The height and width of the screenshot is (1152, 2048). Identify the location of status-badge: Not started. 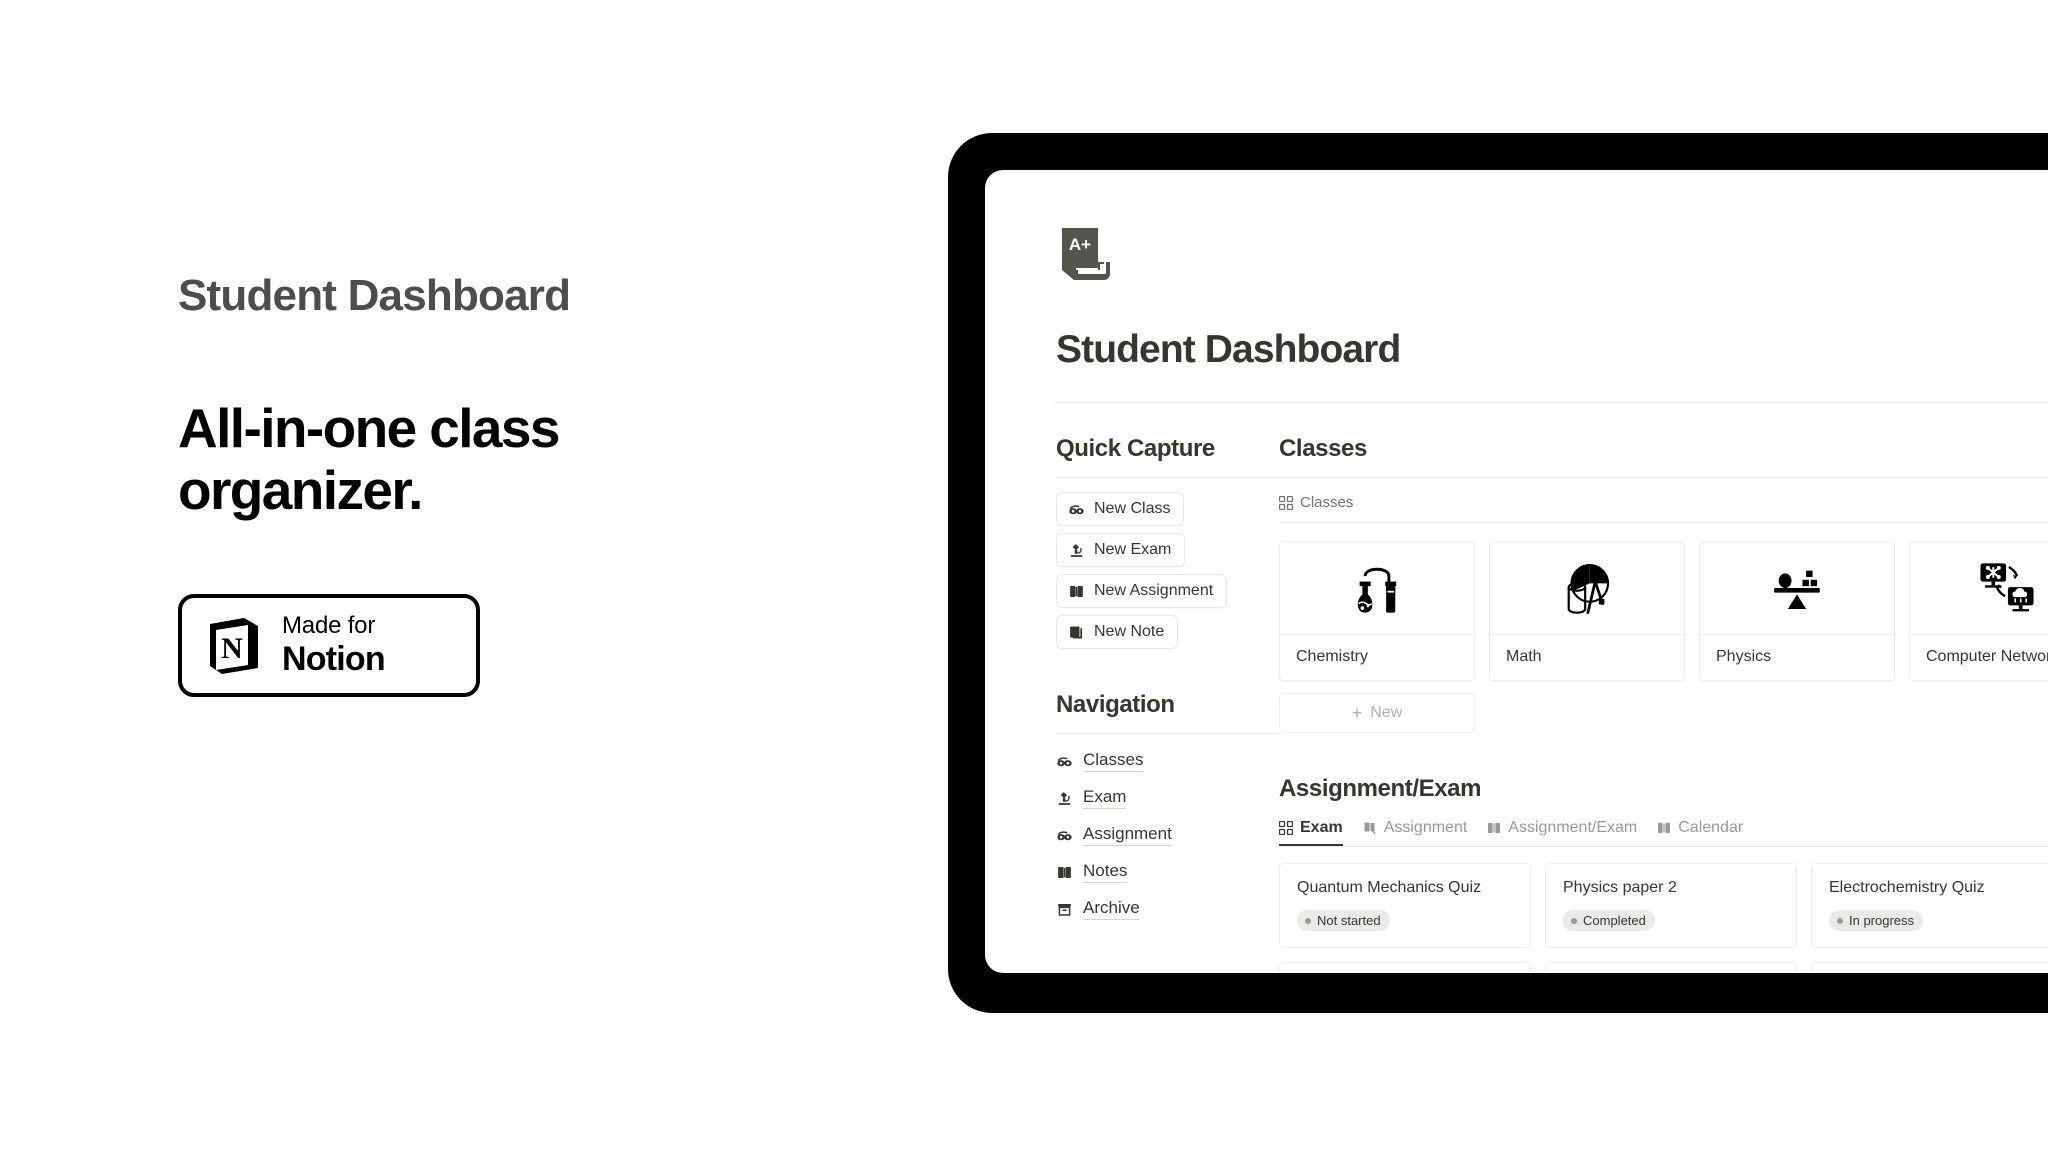
(1343, 920).